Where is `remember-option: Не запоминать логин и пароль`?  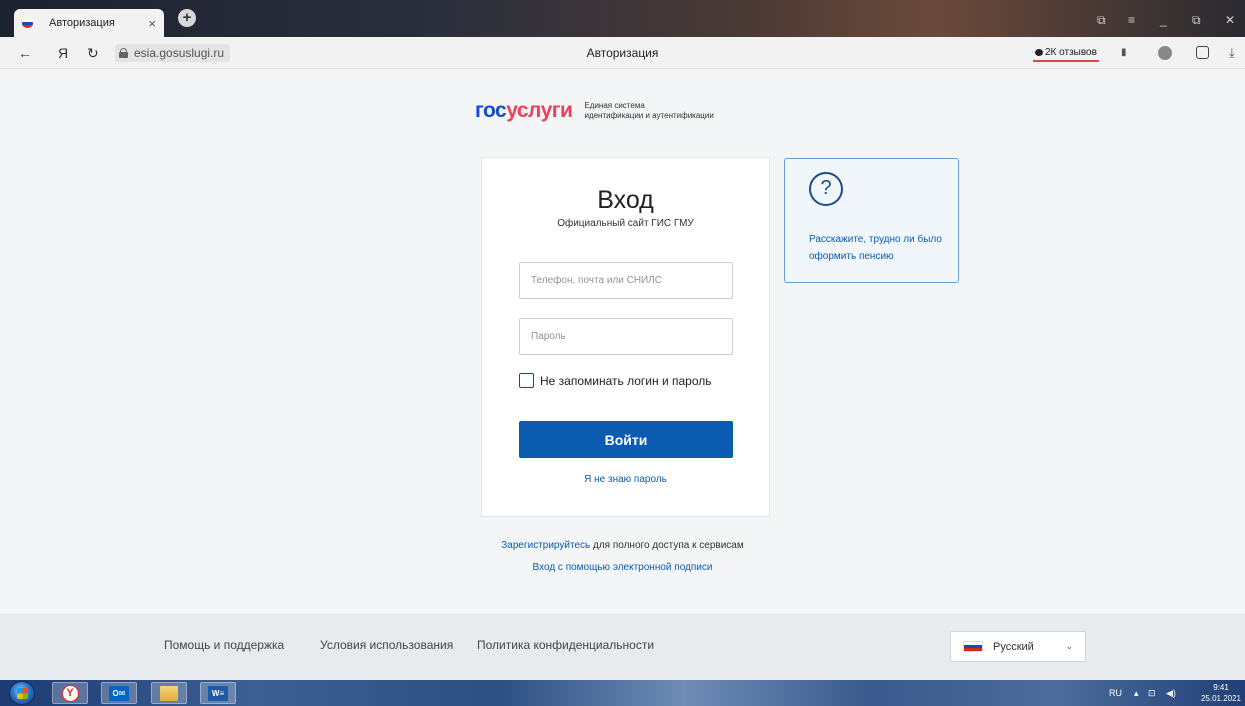 remember-option: Не запоминать логин и пароль is located at coordinates (615, 380).